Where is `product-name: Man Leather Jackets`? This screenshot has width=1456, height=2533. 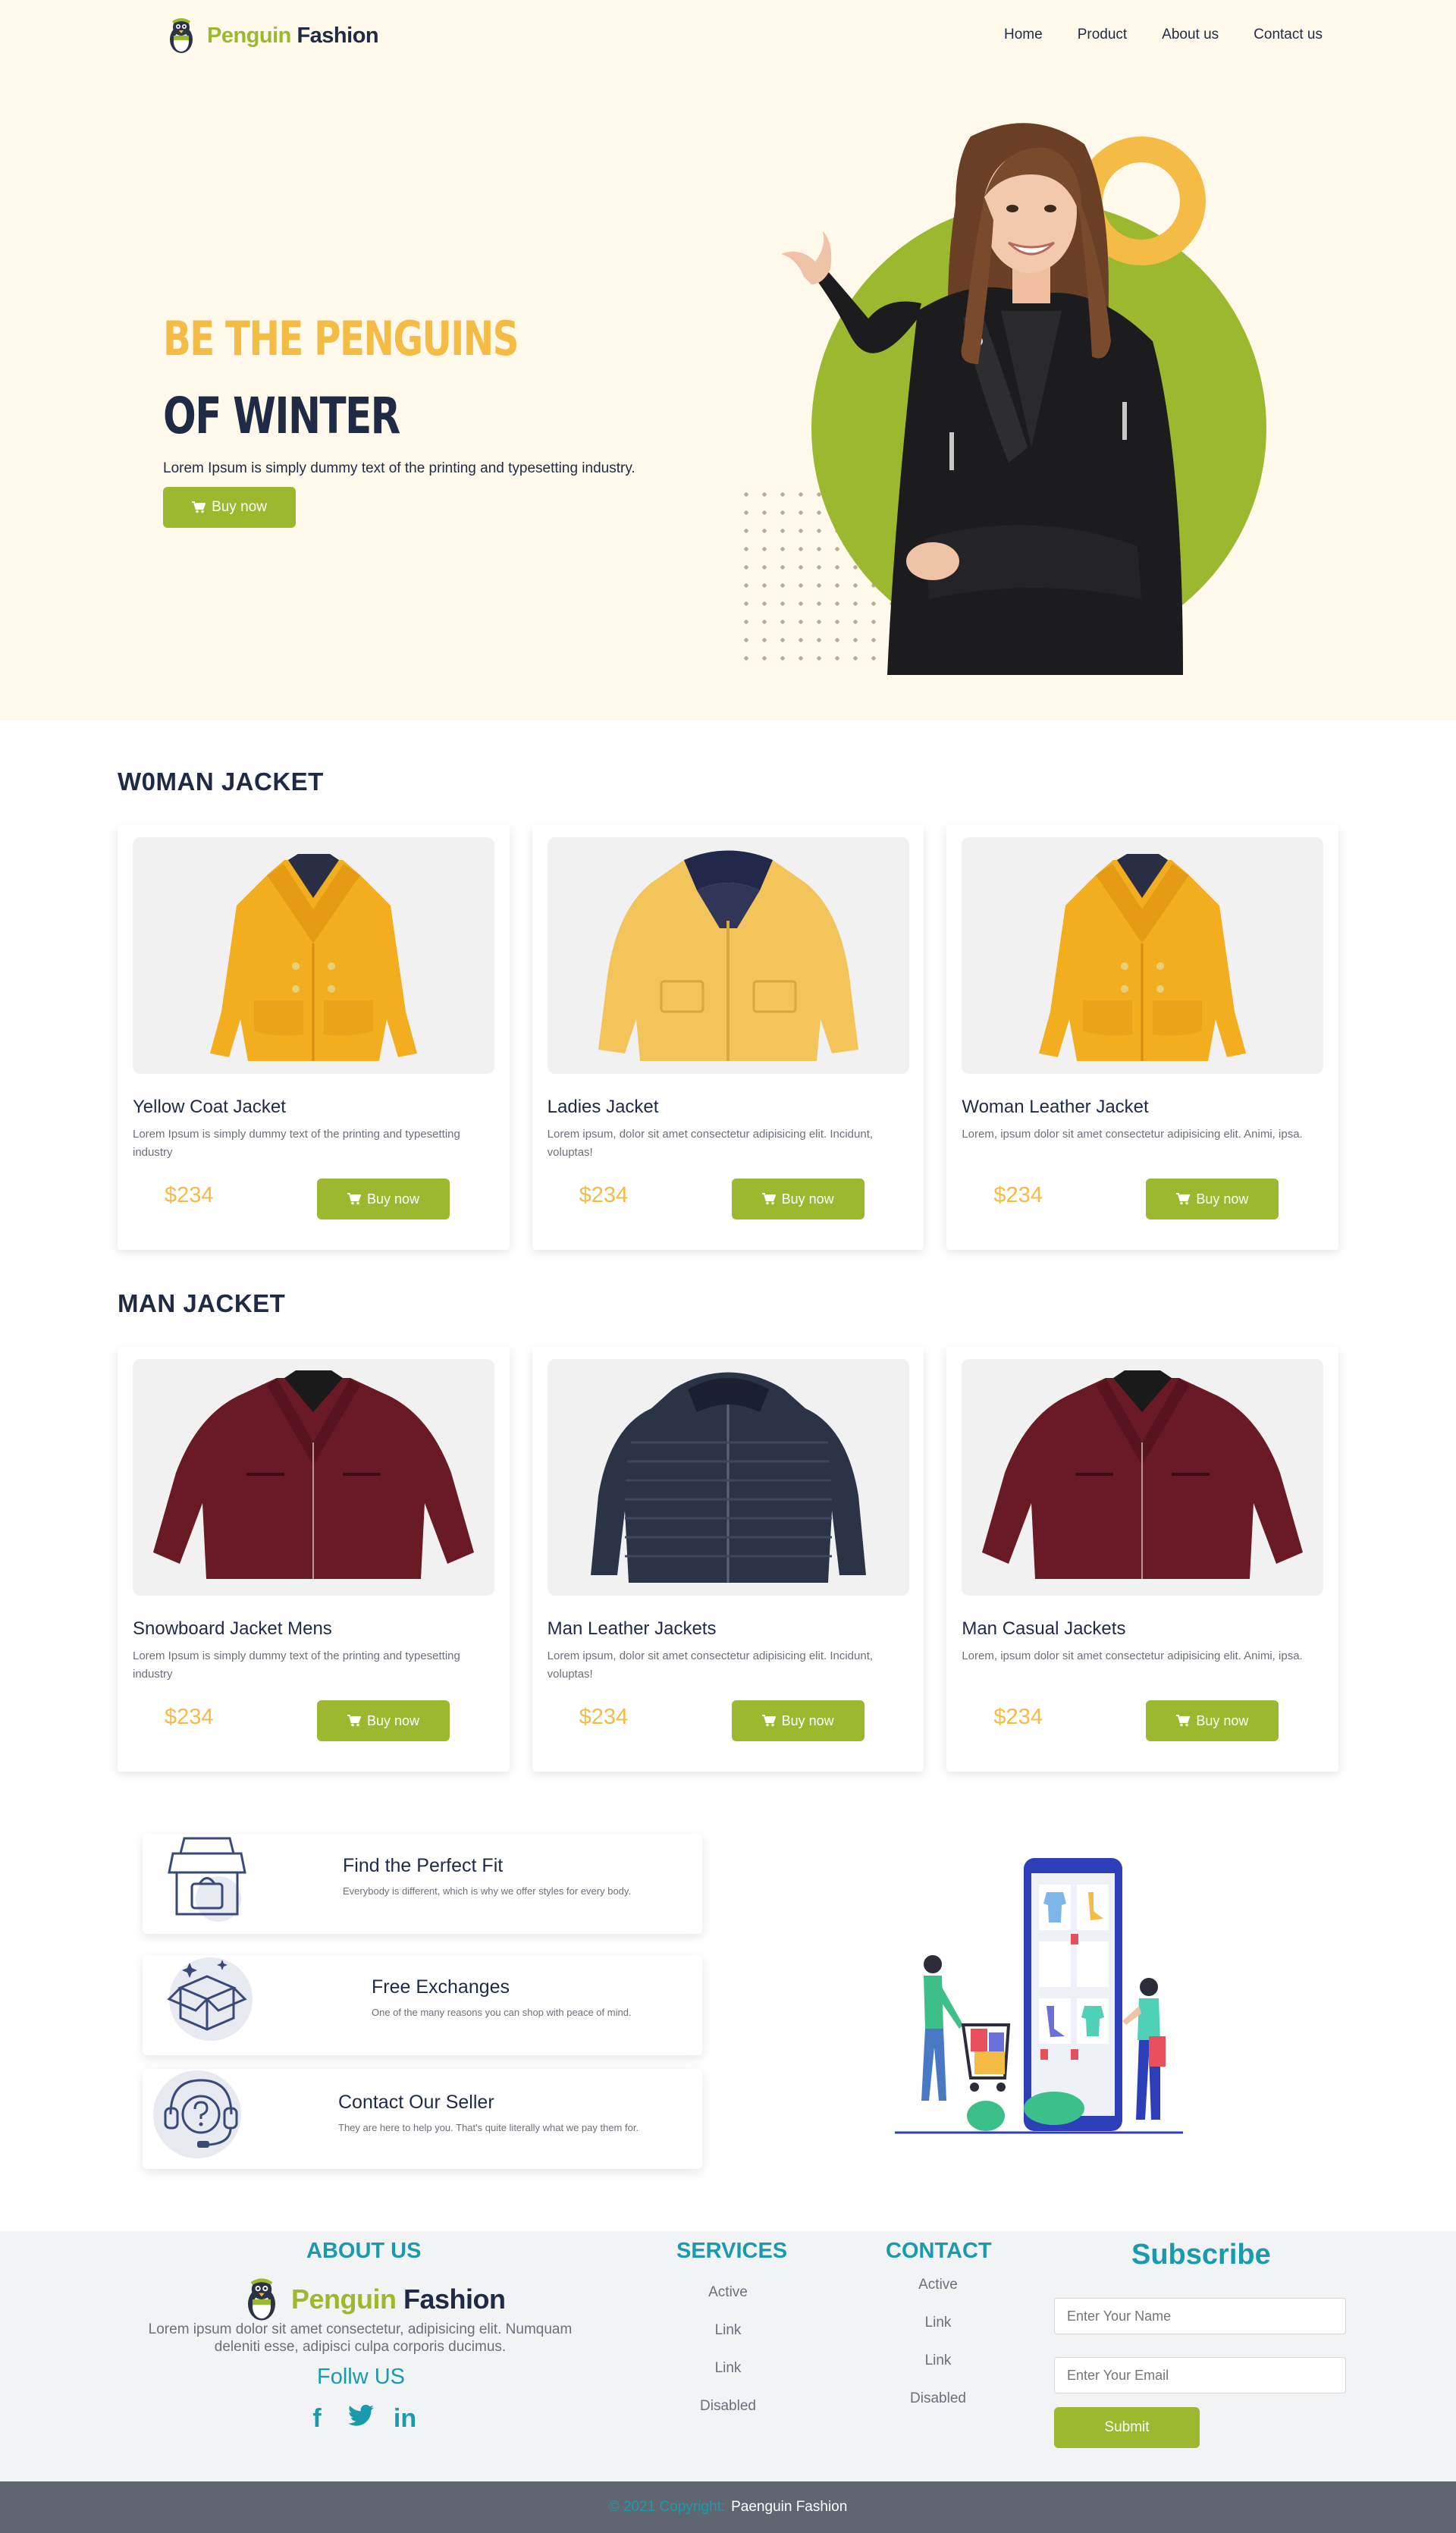
product-name: Man Leather Jackets is located at coordinates (632, 1629).